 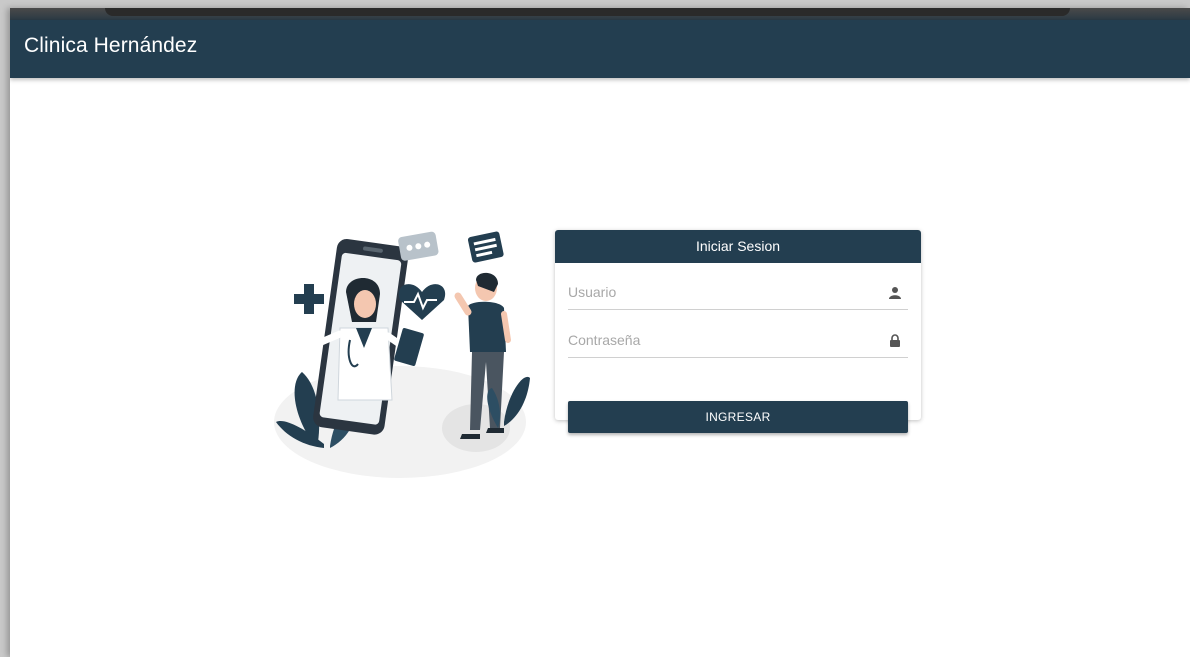 I want to click on username-field, so click(x=738, y=293).